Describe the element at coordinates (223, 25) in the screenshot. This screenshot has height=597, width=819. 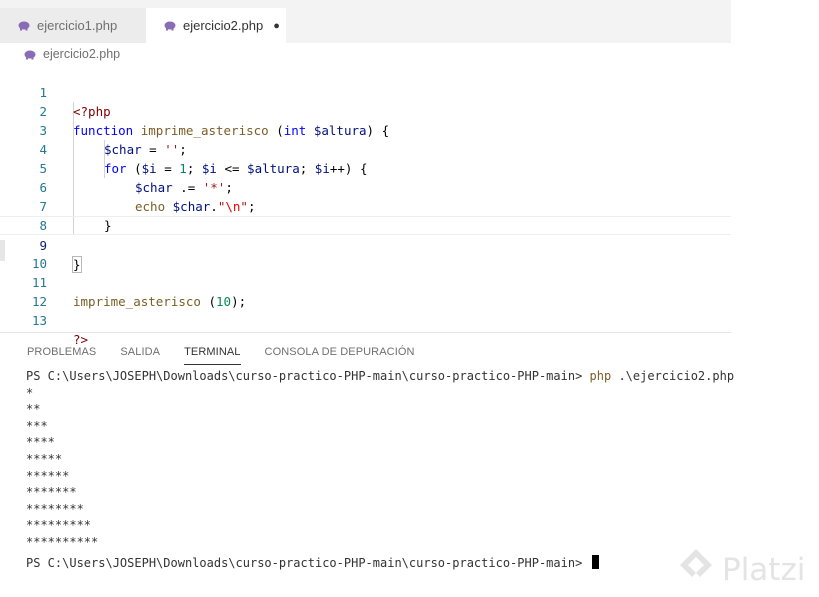
I see `tab-label: ejercicio2.php` at that location.